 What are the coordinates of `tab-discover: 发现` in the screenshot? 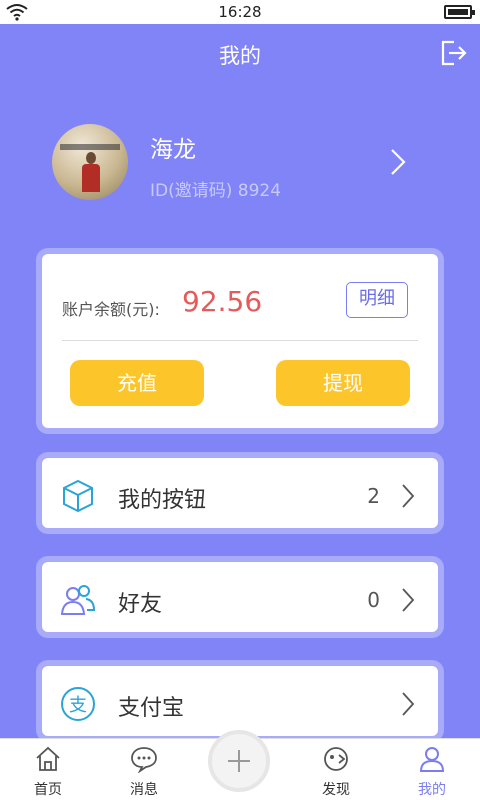 It's located at (336, 769).